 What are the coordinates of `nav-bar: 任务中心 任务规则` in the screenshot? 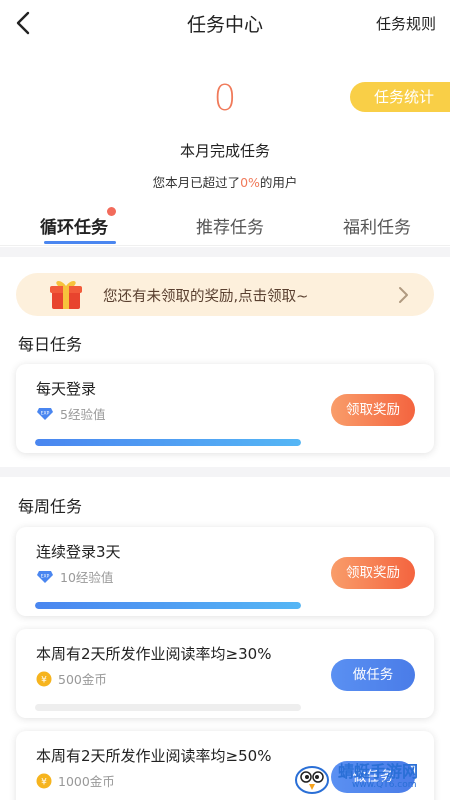 It's located at (225, 23).